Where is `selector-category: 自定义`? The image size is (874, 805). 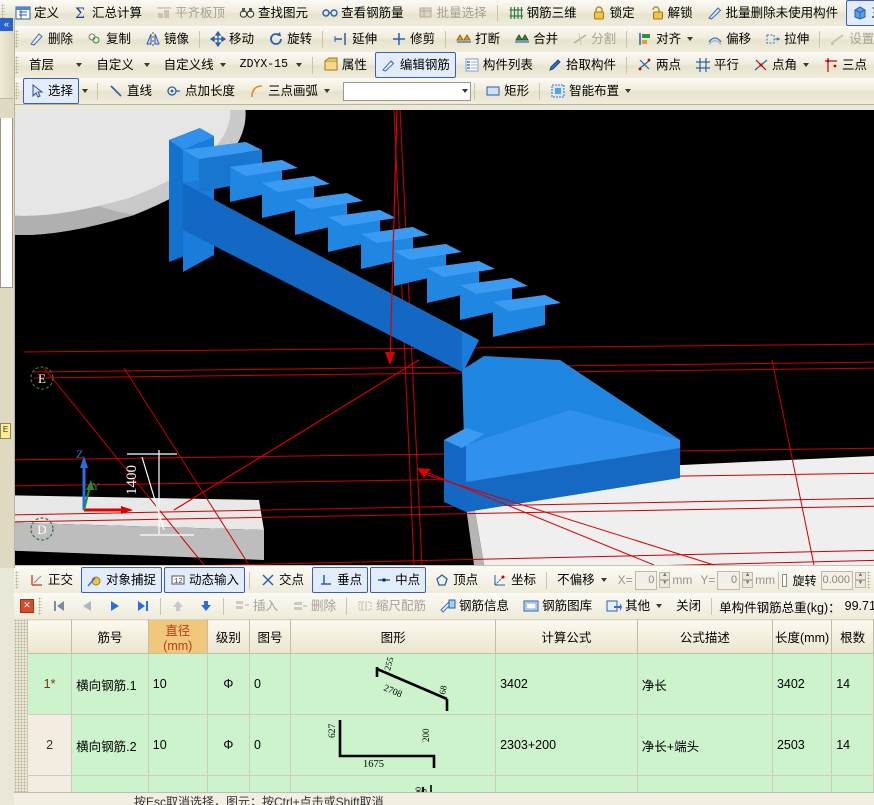 selector-category: 自定义 is located at coordinates (122, 65).